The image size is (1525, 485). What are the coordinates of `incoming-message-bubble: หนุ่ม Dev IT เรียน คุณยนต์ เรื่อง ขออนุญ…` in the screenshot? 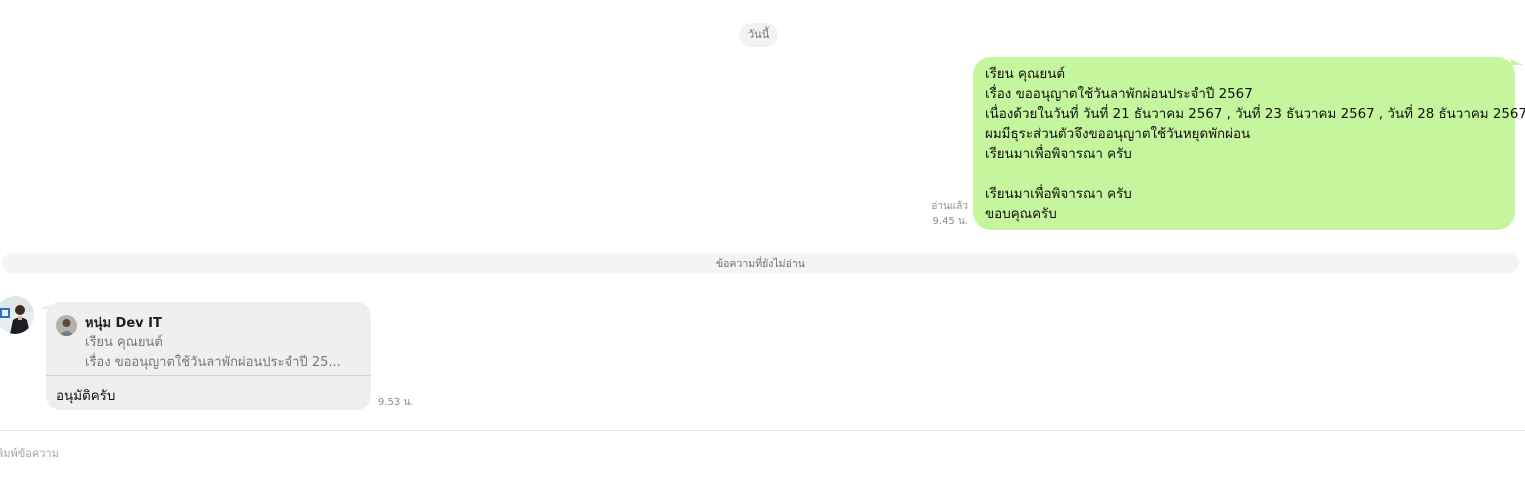 It's located at (205, 356).